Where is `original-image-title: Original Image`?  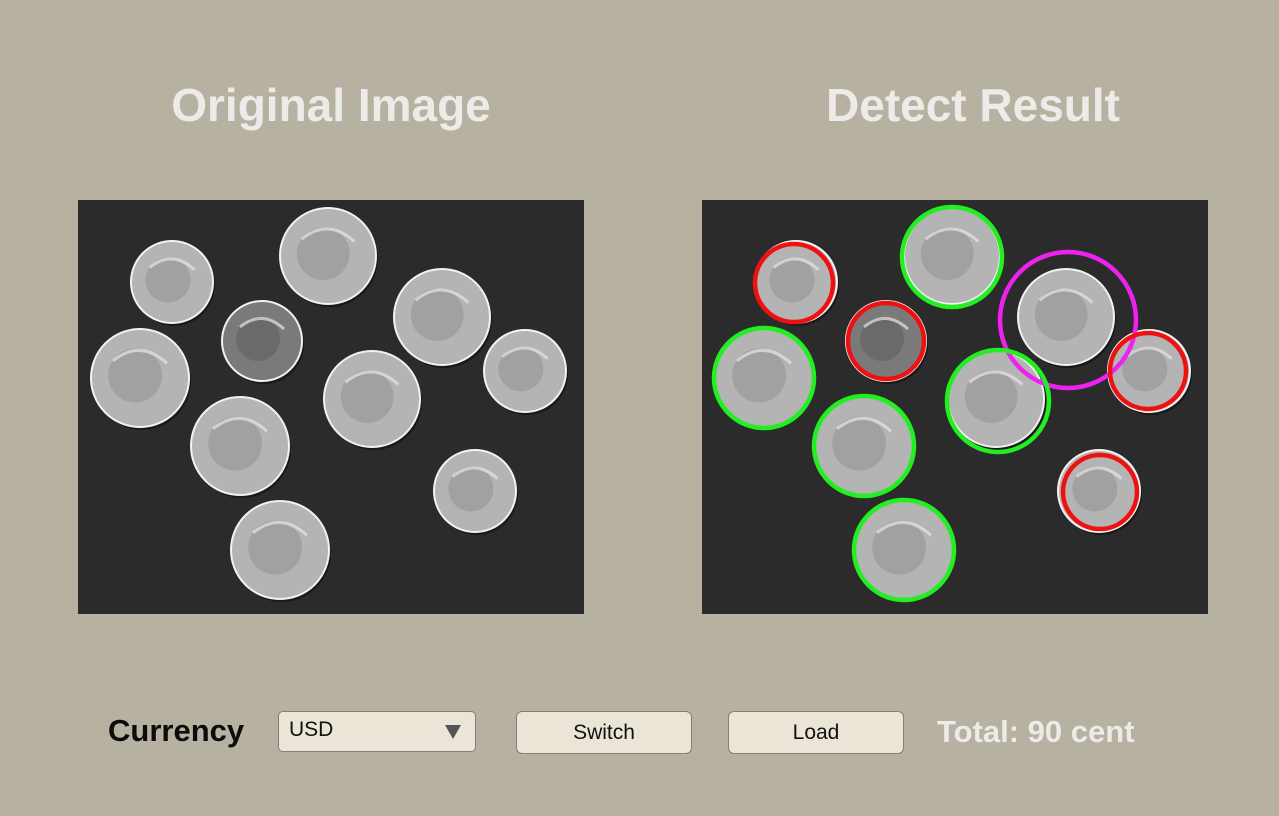
original-image-title: Original Image is located at coordinates (331, 105).